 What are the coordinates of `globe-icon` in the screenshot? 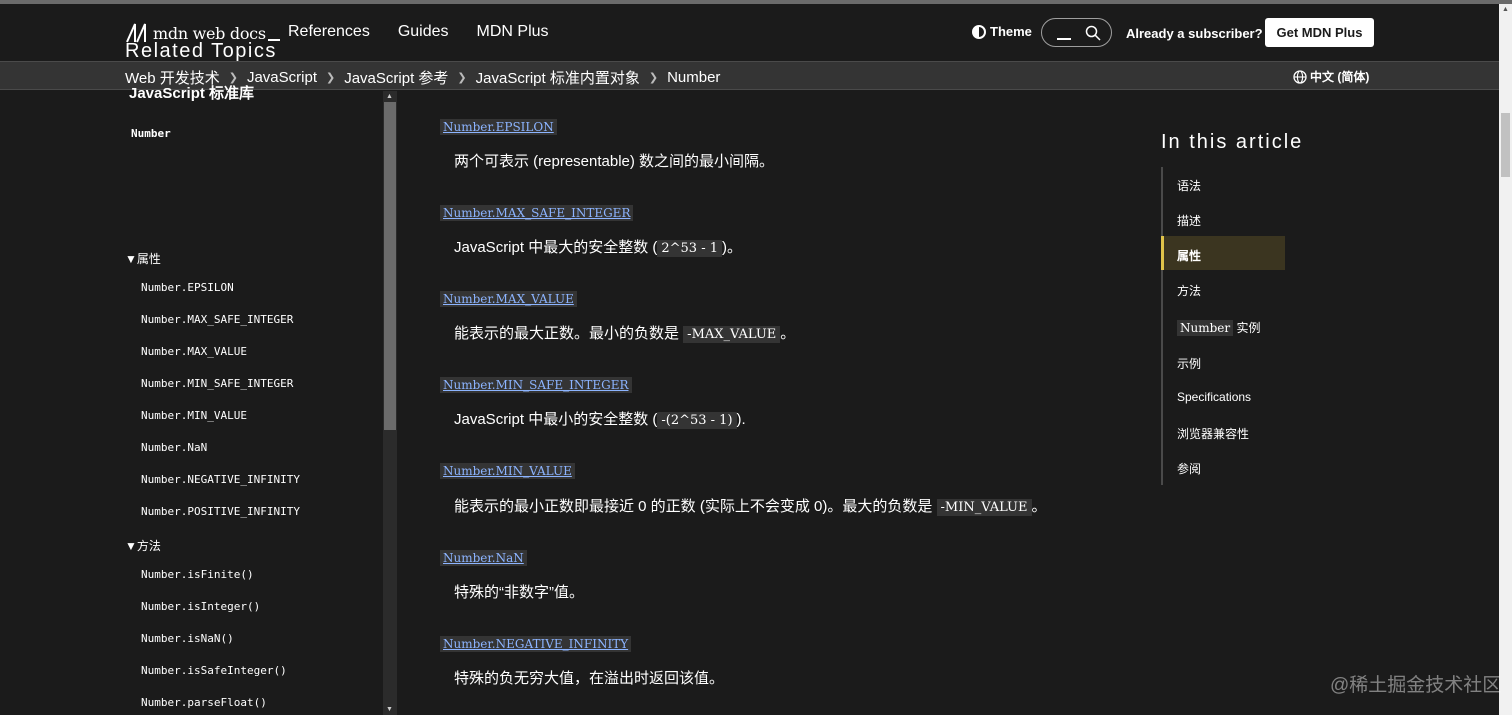 It's located at (1300, 76).